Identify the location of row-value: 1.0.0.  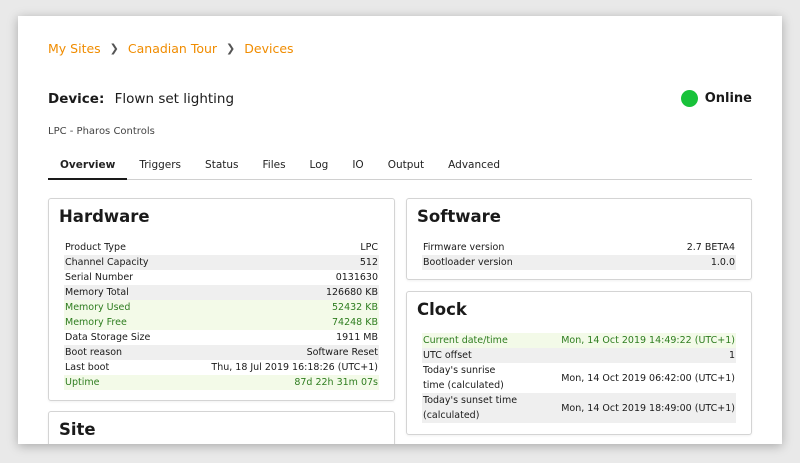
(722, 262).